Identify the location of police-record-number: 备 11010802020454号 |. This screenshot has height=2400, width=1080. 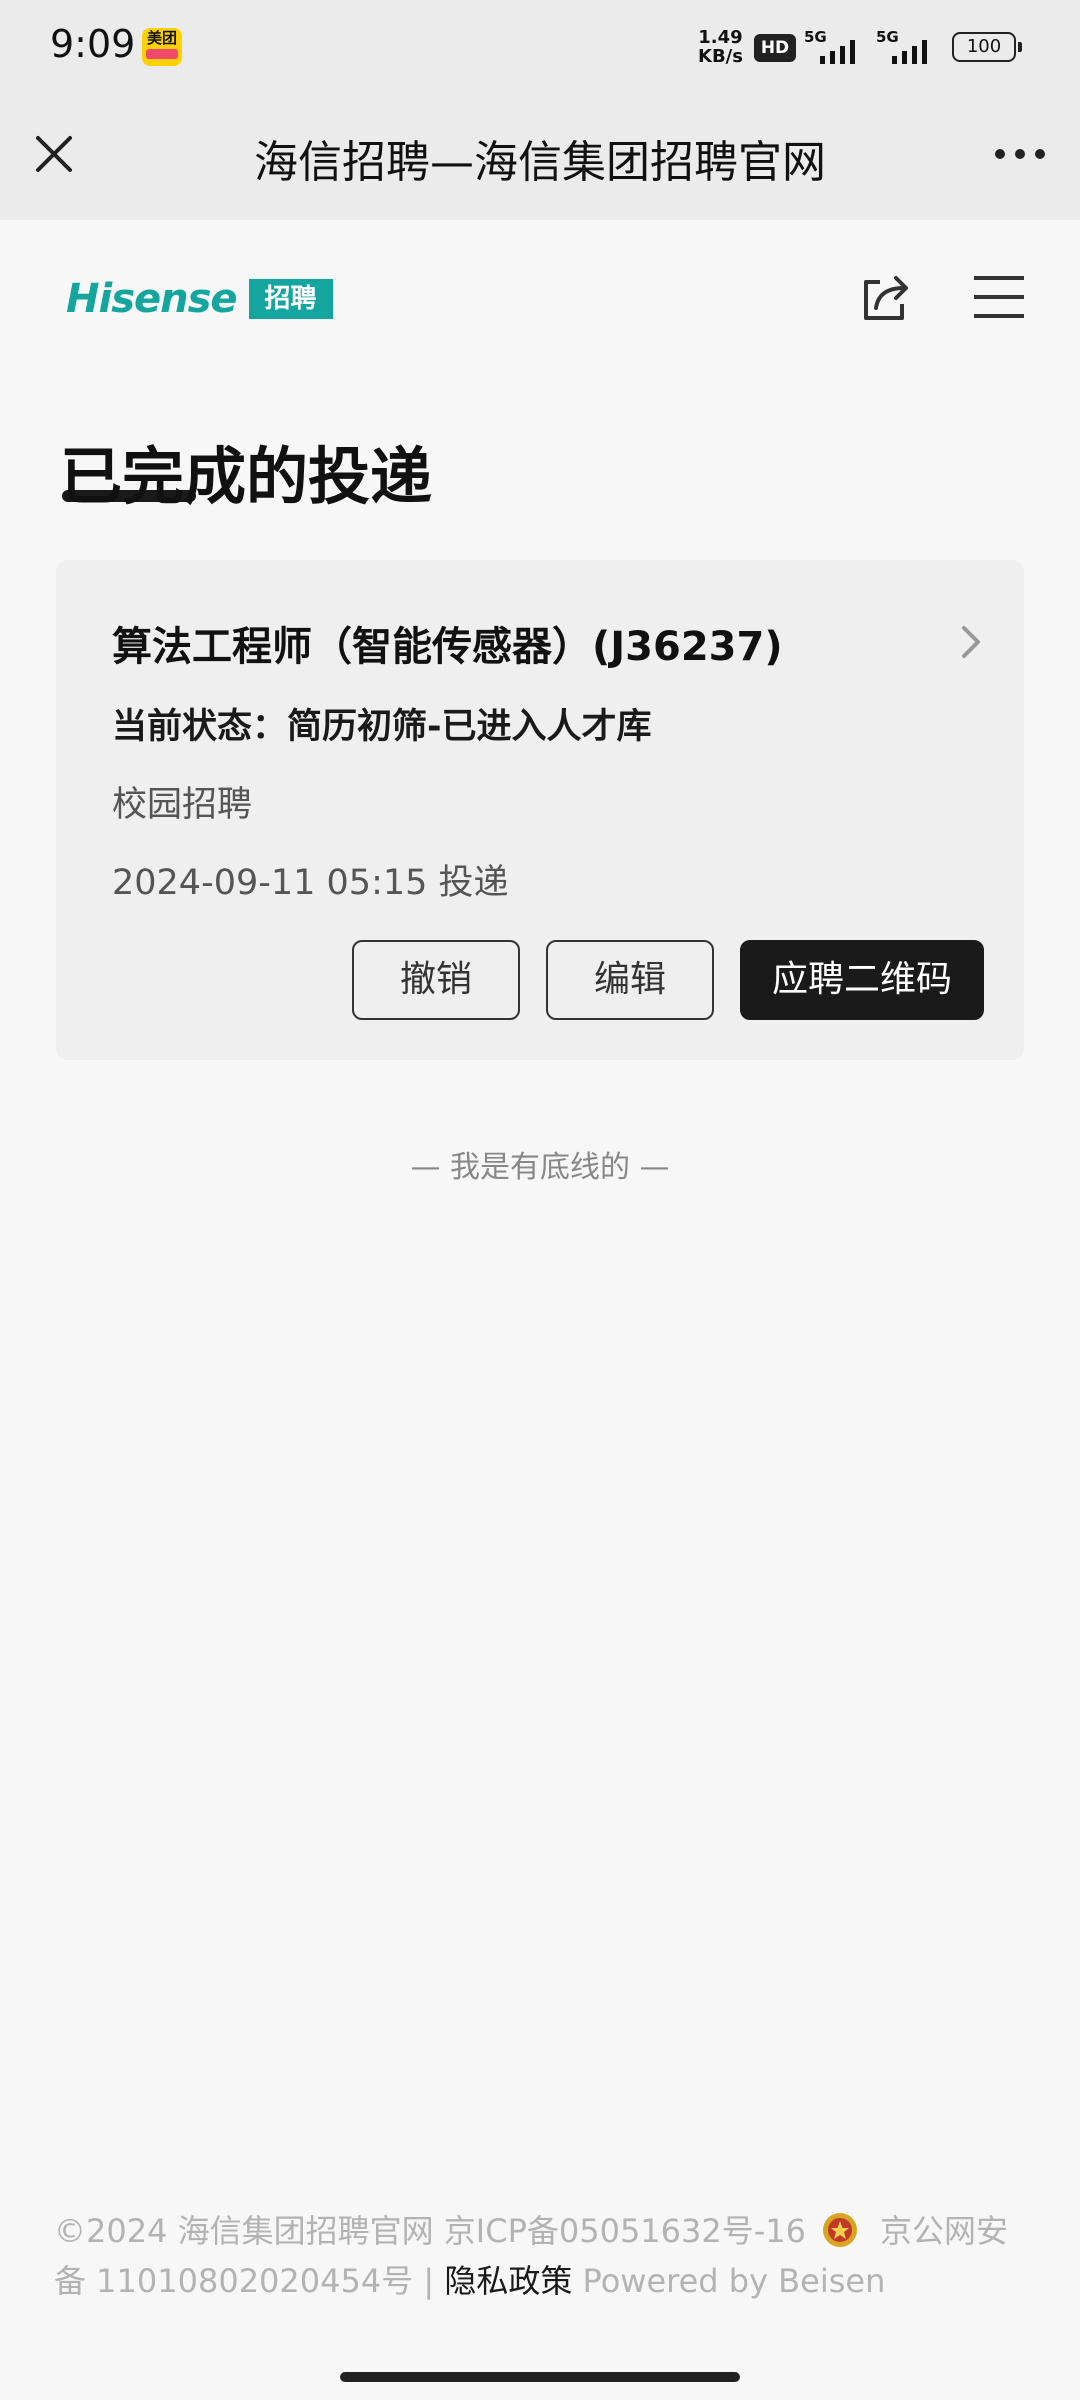
(249, 2281).